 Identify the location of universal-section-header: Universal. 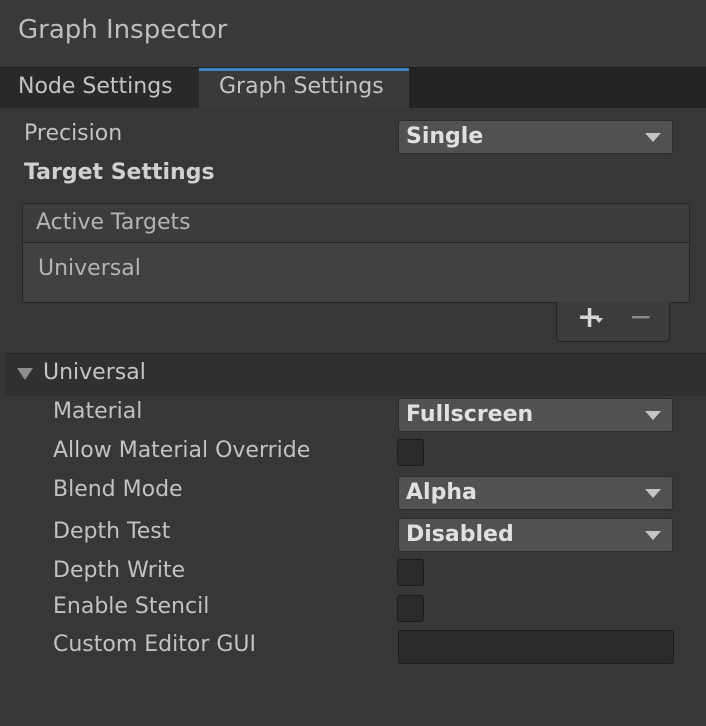
(355, 374).